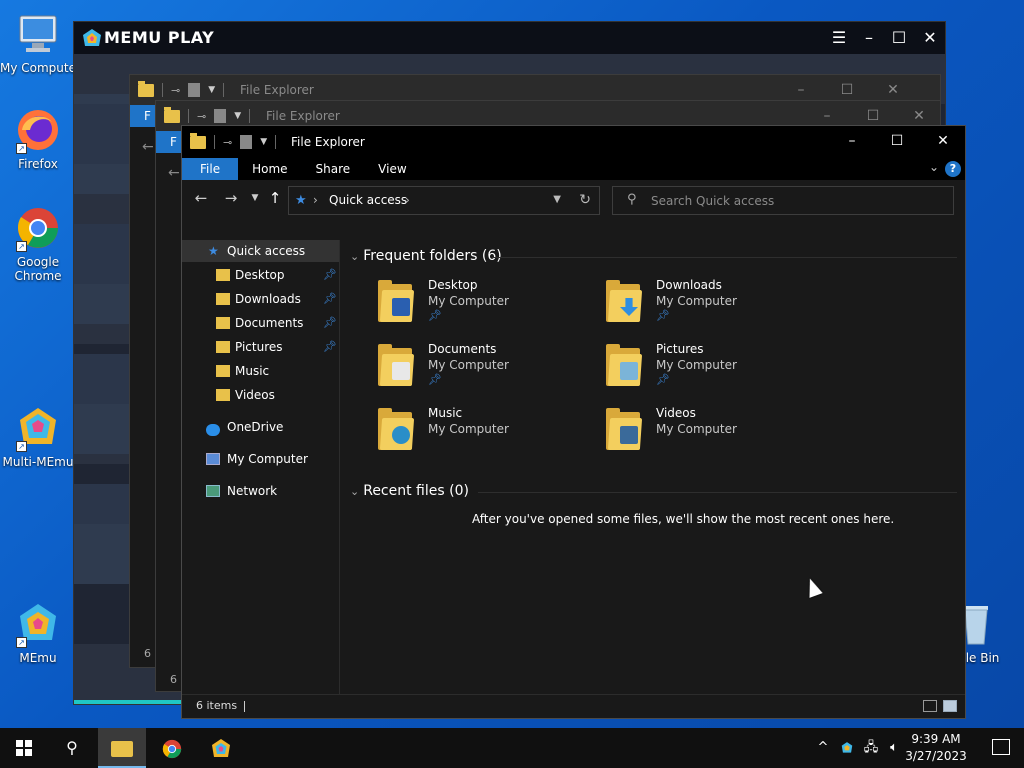 This screenshot has width=1024, height=768. What do you see at coordinates (268, 299) in the screenshot?
I see `nav-item-label: Downloads` at bounding box center [268, 299].